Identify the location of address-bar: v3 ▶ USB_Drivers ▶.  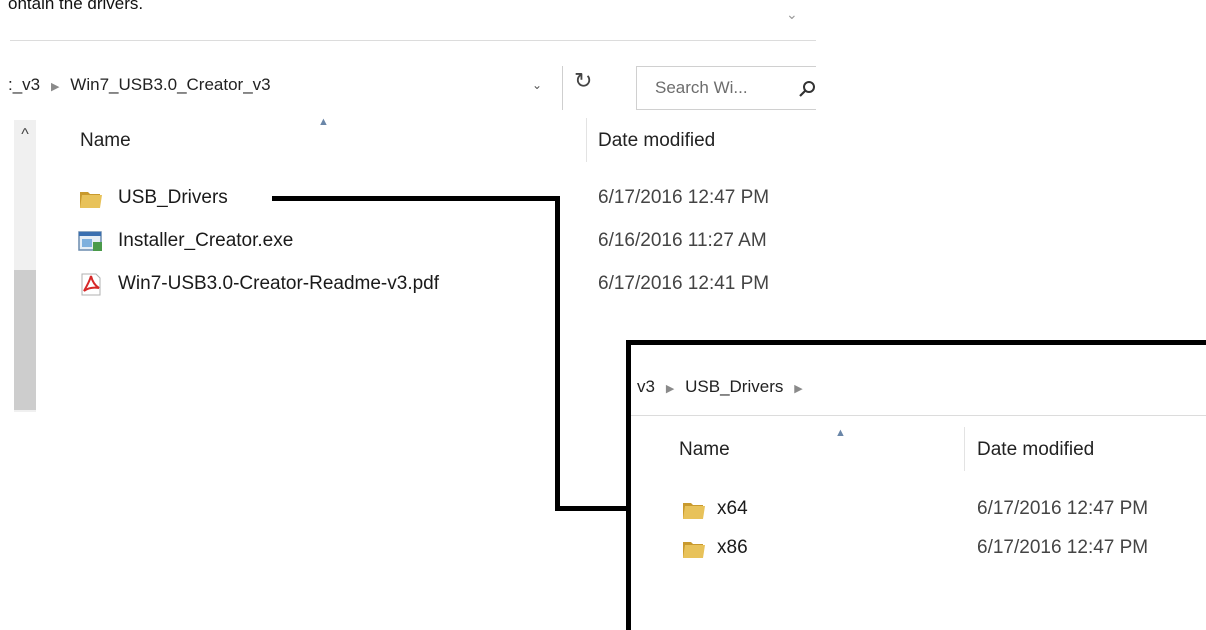
(720, 387).